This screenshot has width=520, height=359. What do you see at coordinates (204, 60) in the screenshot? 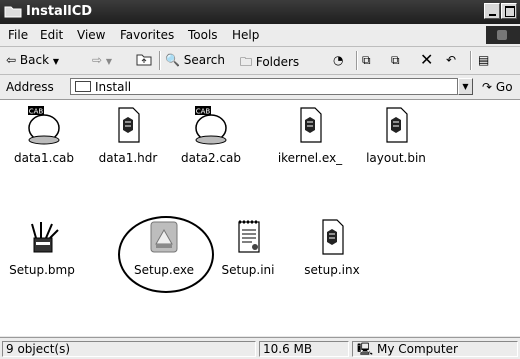
I see `search-label: Search` at bounding box center [204, 60].